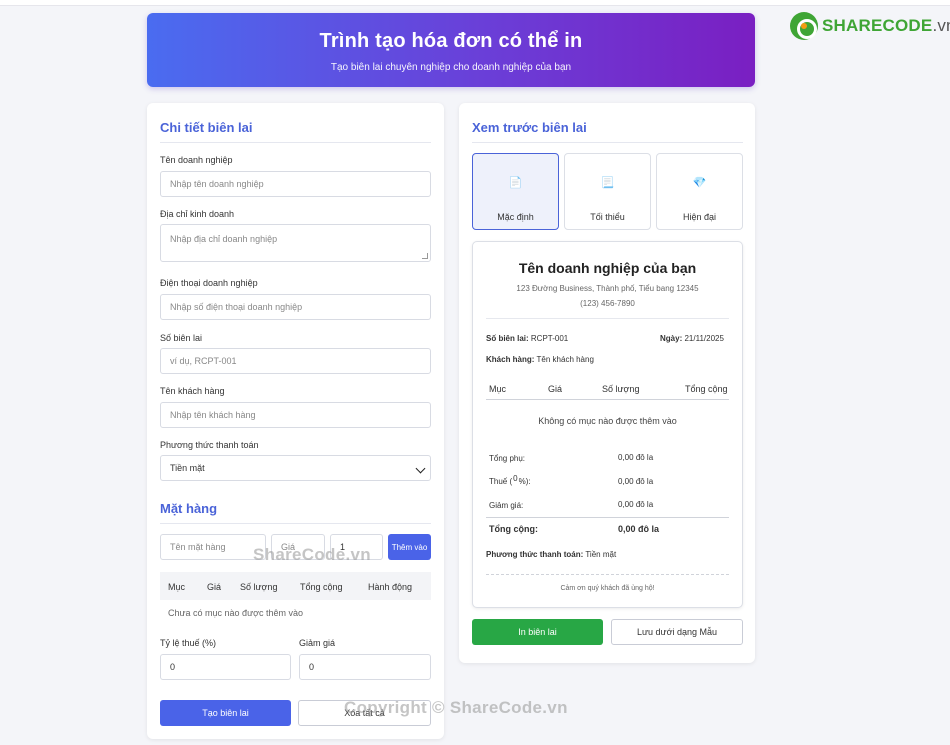  Describe the element at coordinates (225, 713) in the screenshot. I see `create-receipt-button: Tạo biên lai` at that location.